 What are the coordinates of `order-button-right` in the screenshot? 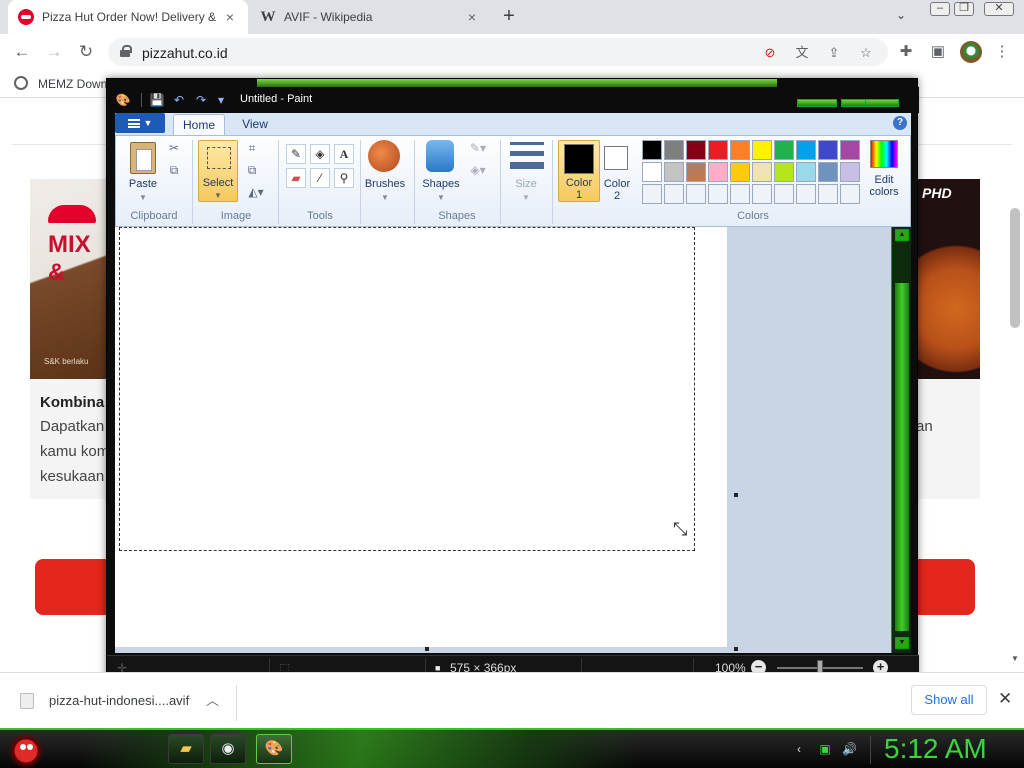 It's located at (943, 587).